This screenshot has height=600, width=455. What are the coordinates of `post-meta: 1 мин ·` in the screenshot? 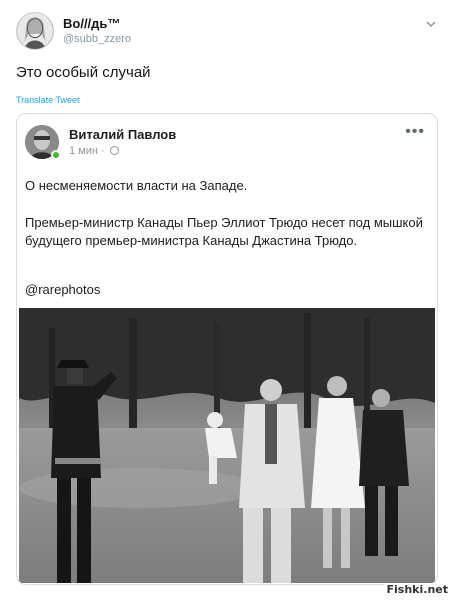 It's located at (94, 151).